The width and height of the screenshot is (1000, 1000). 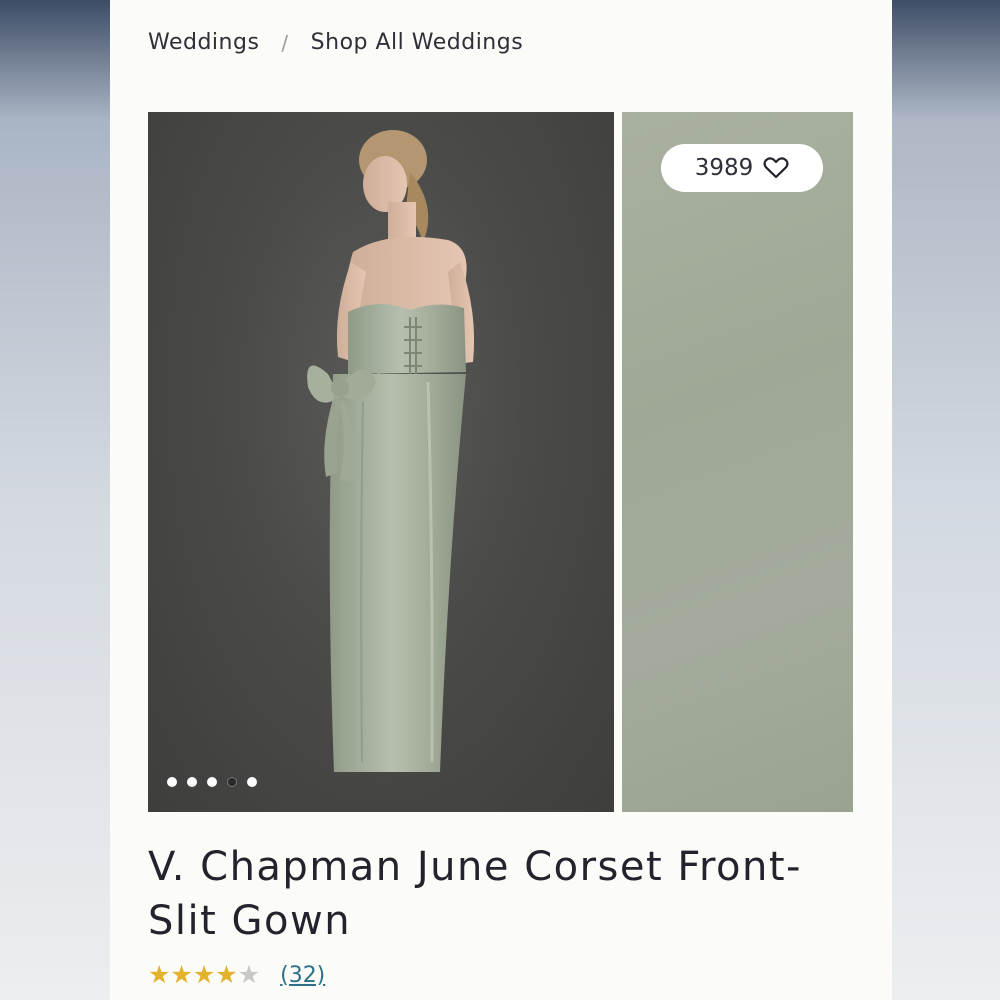 I want to click on favorite-count: 3989, so click(x=724, y=168).